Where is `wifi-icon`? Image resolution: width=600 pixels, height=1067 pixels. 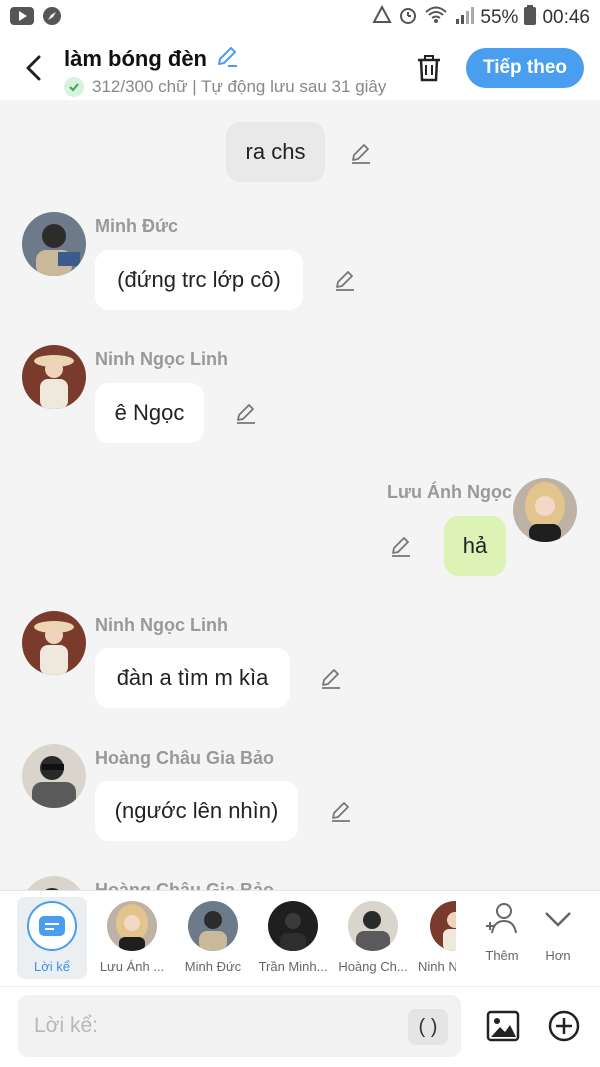
wifi-icon is located at coordinates (436, 18).